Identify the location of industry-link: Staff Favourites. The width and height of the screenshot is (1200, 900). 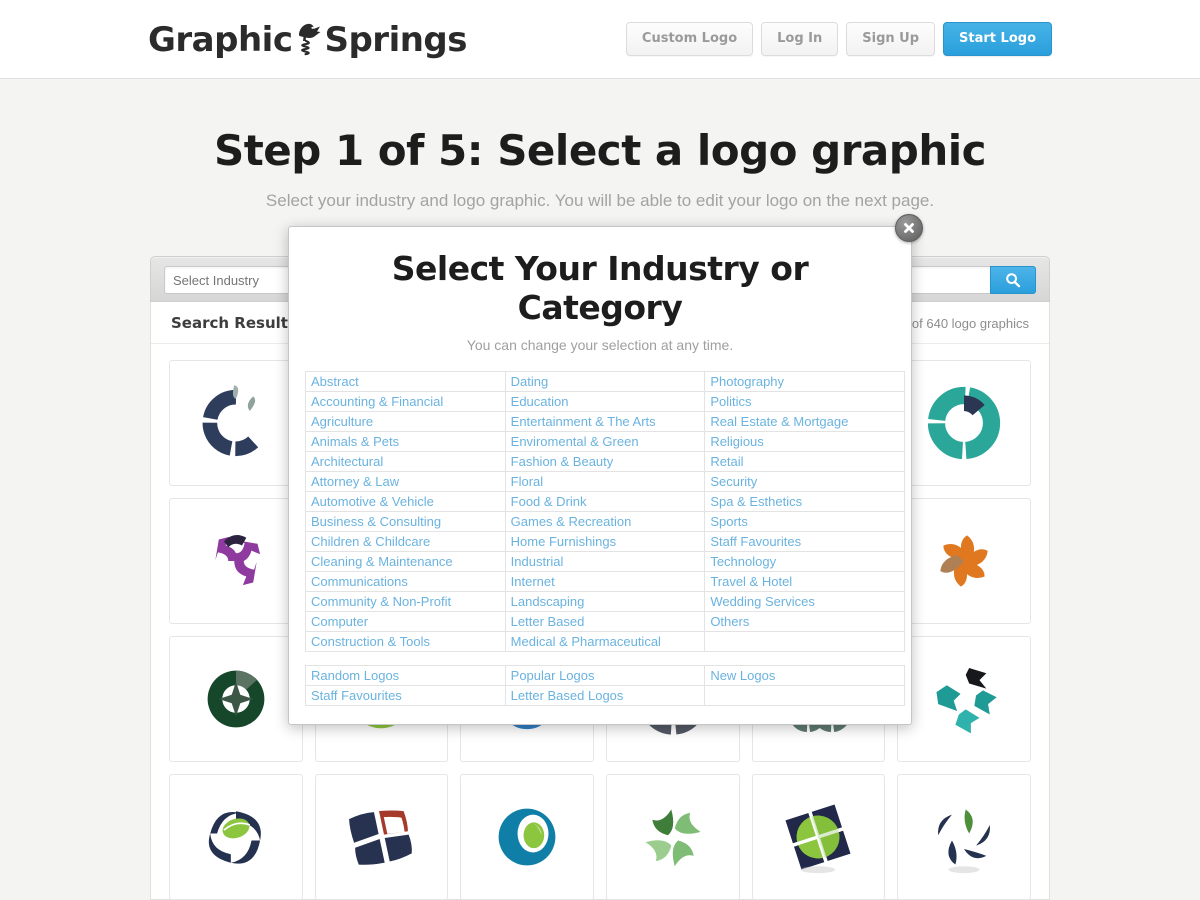
(755, 541).